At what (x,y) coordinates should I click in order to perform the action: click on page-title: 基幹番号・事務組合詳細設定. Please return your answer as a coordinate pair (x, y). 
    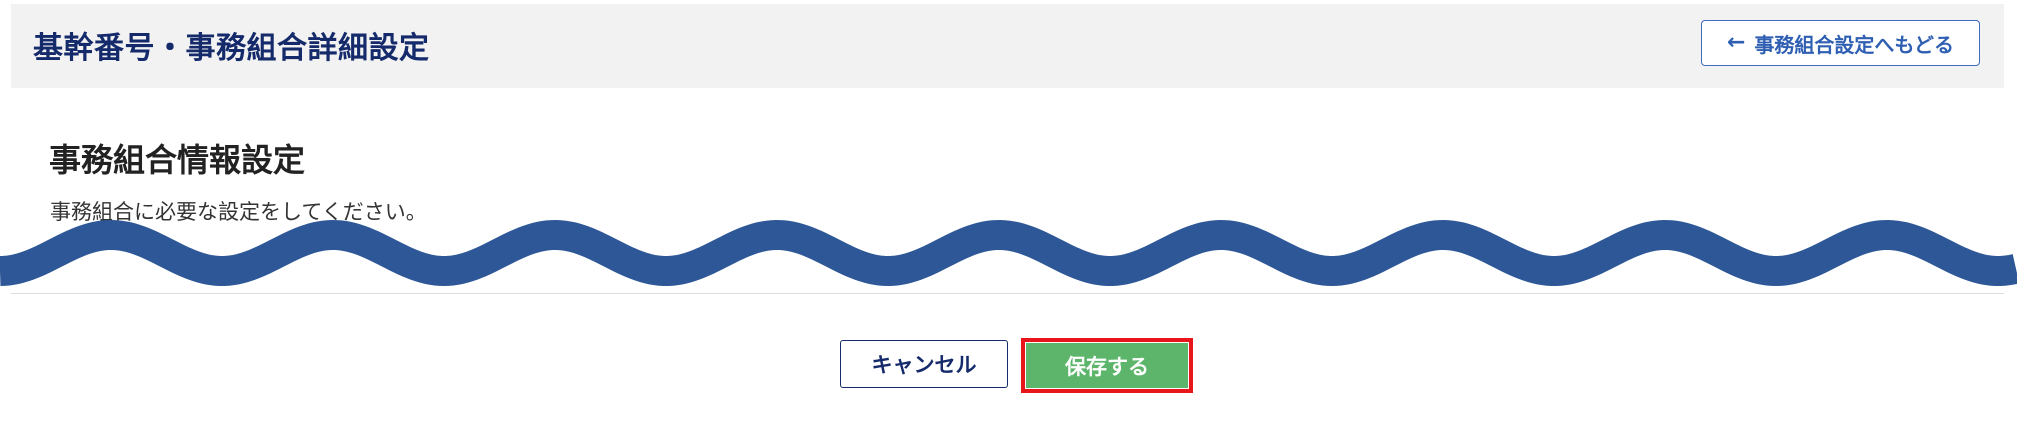
    Looking at the image, I should click on (231, 48).